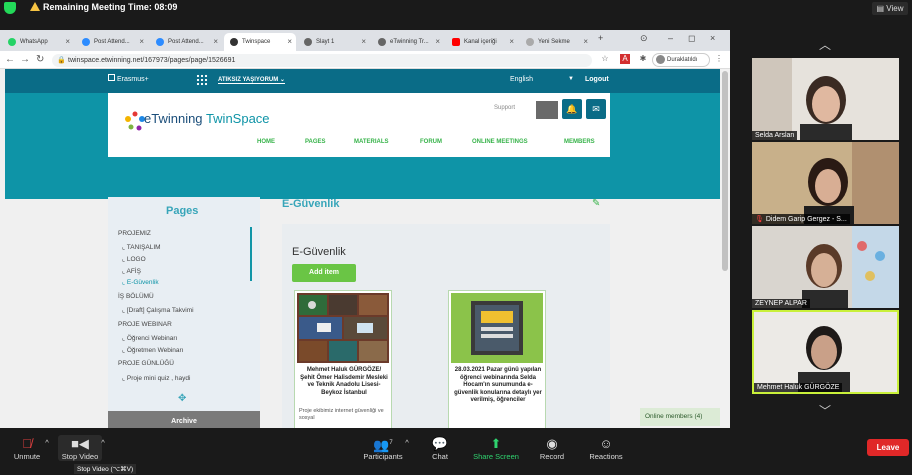  I want to click on sidebar-heading-proje-gunlugu: PROJE GÜNLÜĞÜ, so click(146, 363).